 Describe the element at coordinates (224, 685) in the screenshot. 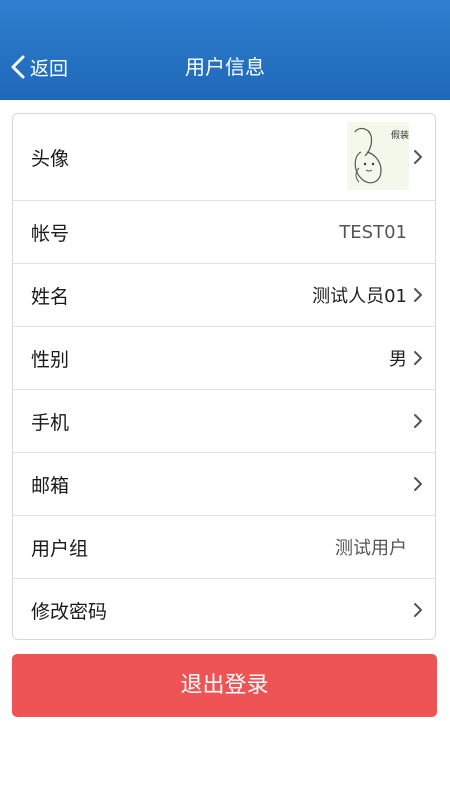

I see `logout-button: 退出登录` at that location.